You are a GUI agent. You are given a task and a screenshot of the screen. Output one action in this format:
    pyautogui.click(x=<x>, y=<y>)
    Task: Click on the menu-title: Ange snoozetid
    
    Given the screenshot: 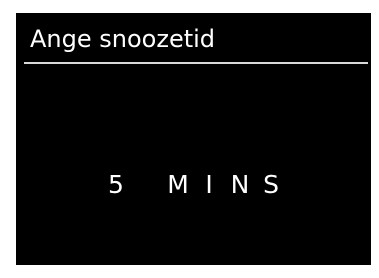 What is the action you would take?
    pyautogui.click(x=123, y=39)
    